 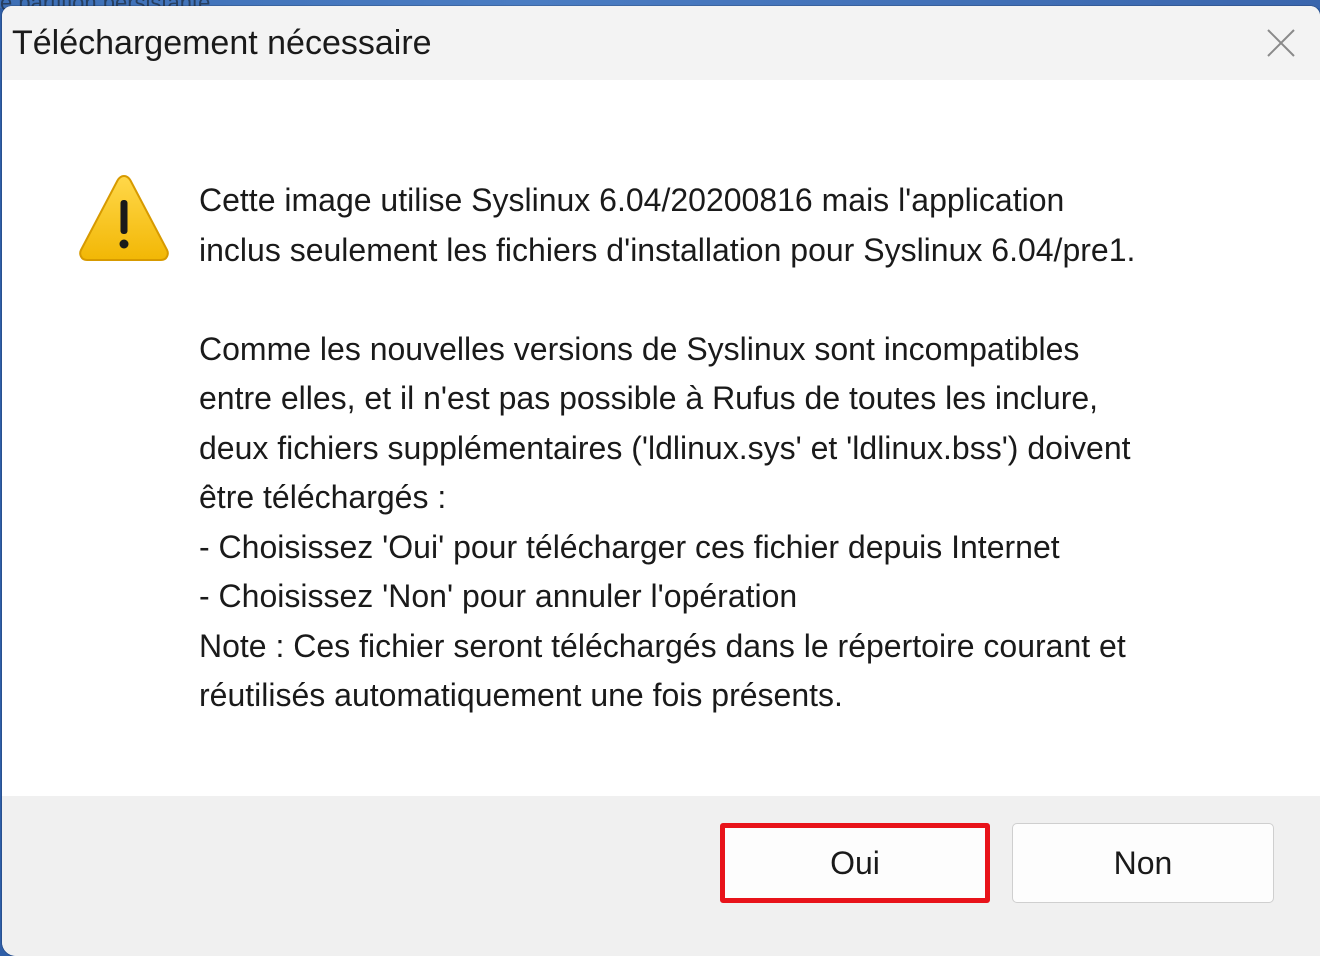 What do you see at coordinates (744, 300) in the screenshot?
I see `message-paragraph-gap` at bounding box center [744, 300].